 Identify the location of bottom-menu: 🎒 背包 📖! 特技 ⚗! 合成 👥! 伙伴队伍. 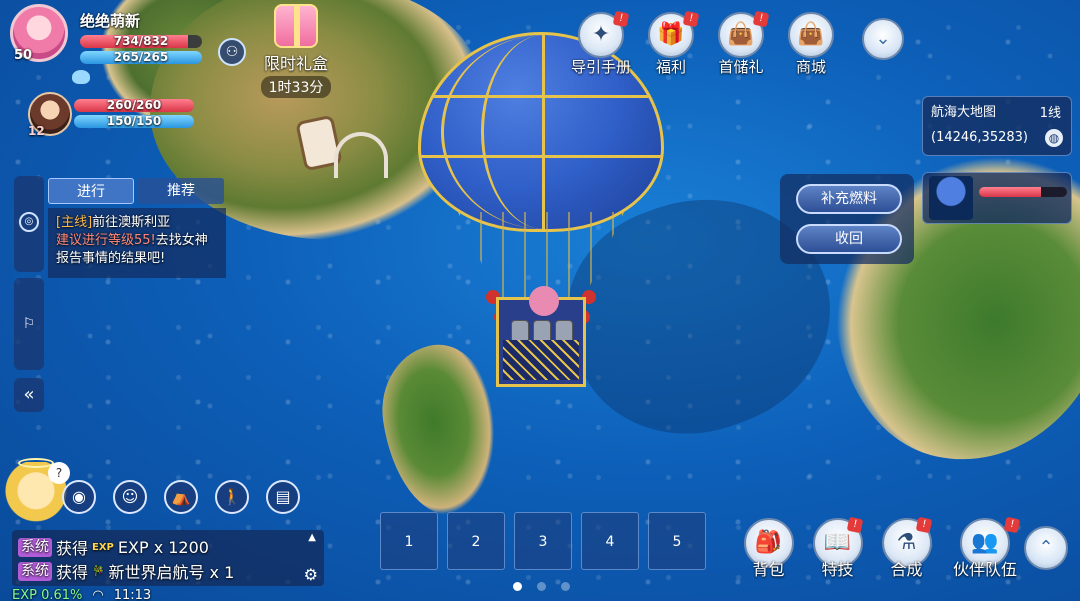
(881, 548).